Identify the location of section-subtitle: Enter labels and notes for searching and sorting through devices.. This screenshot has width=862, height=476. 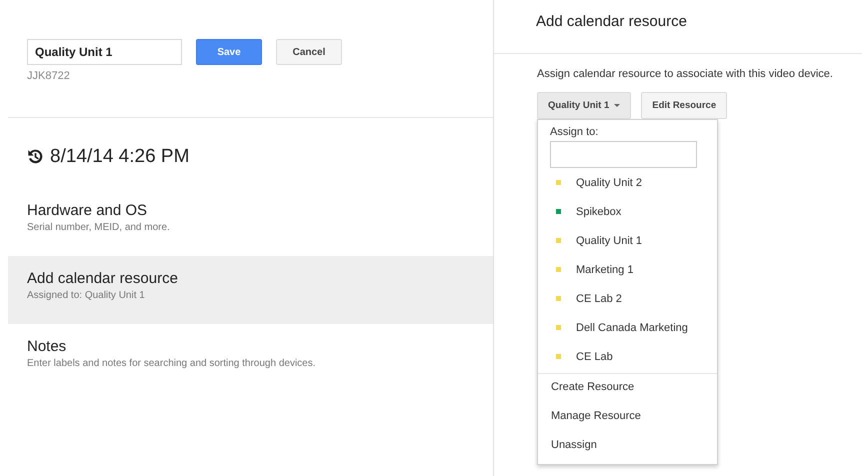
(172, 363).